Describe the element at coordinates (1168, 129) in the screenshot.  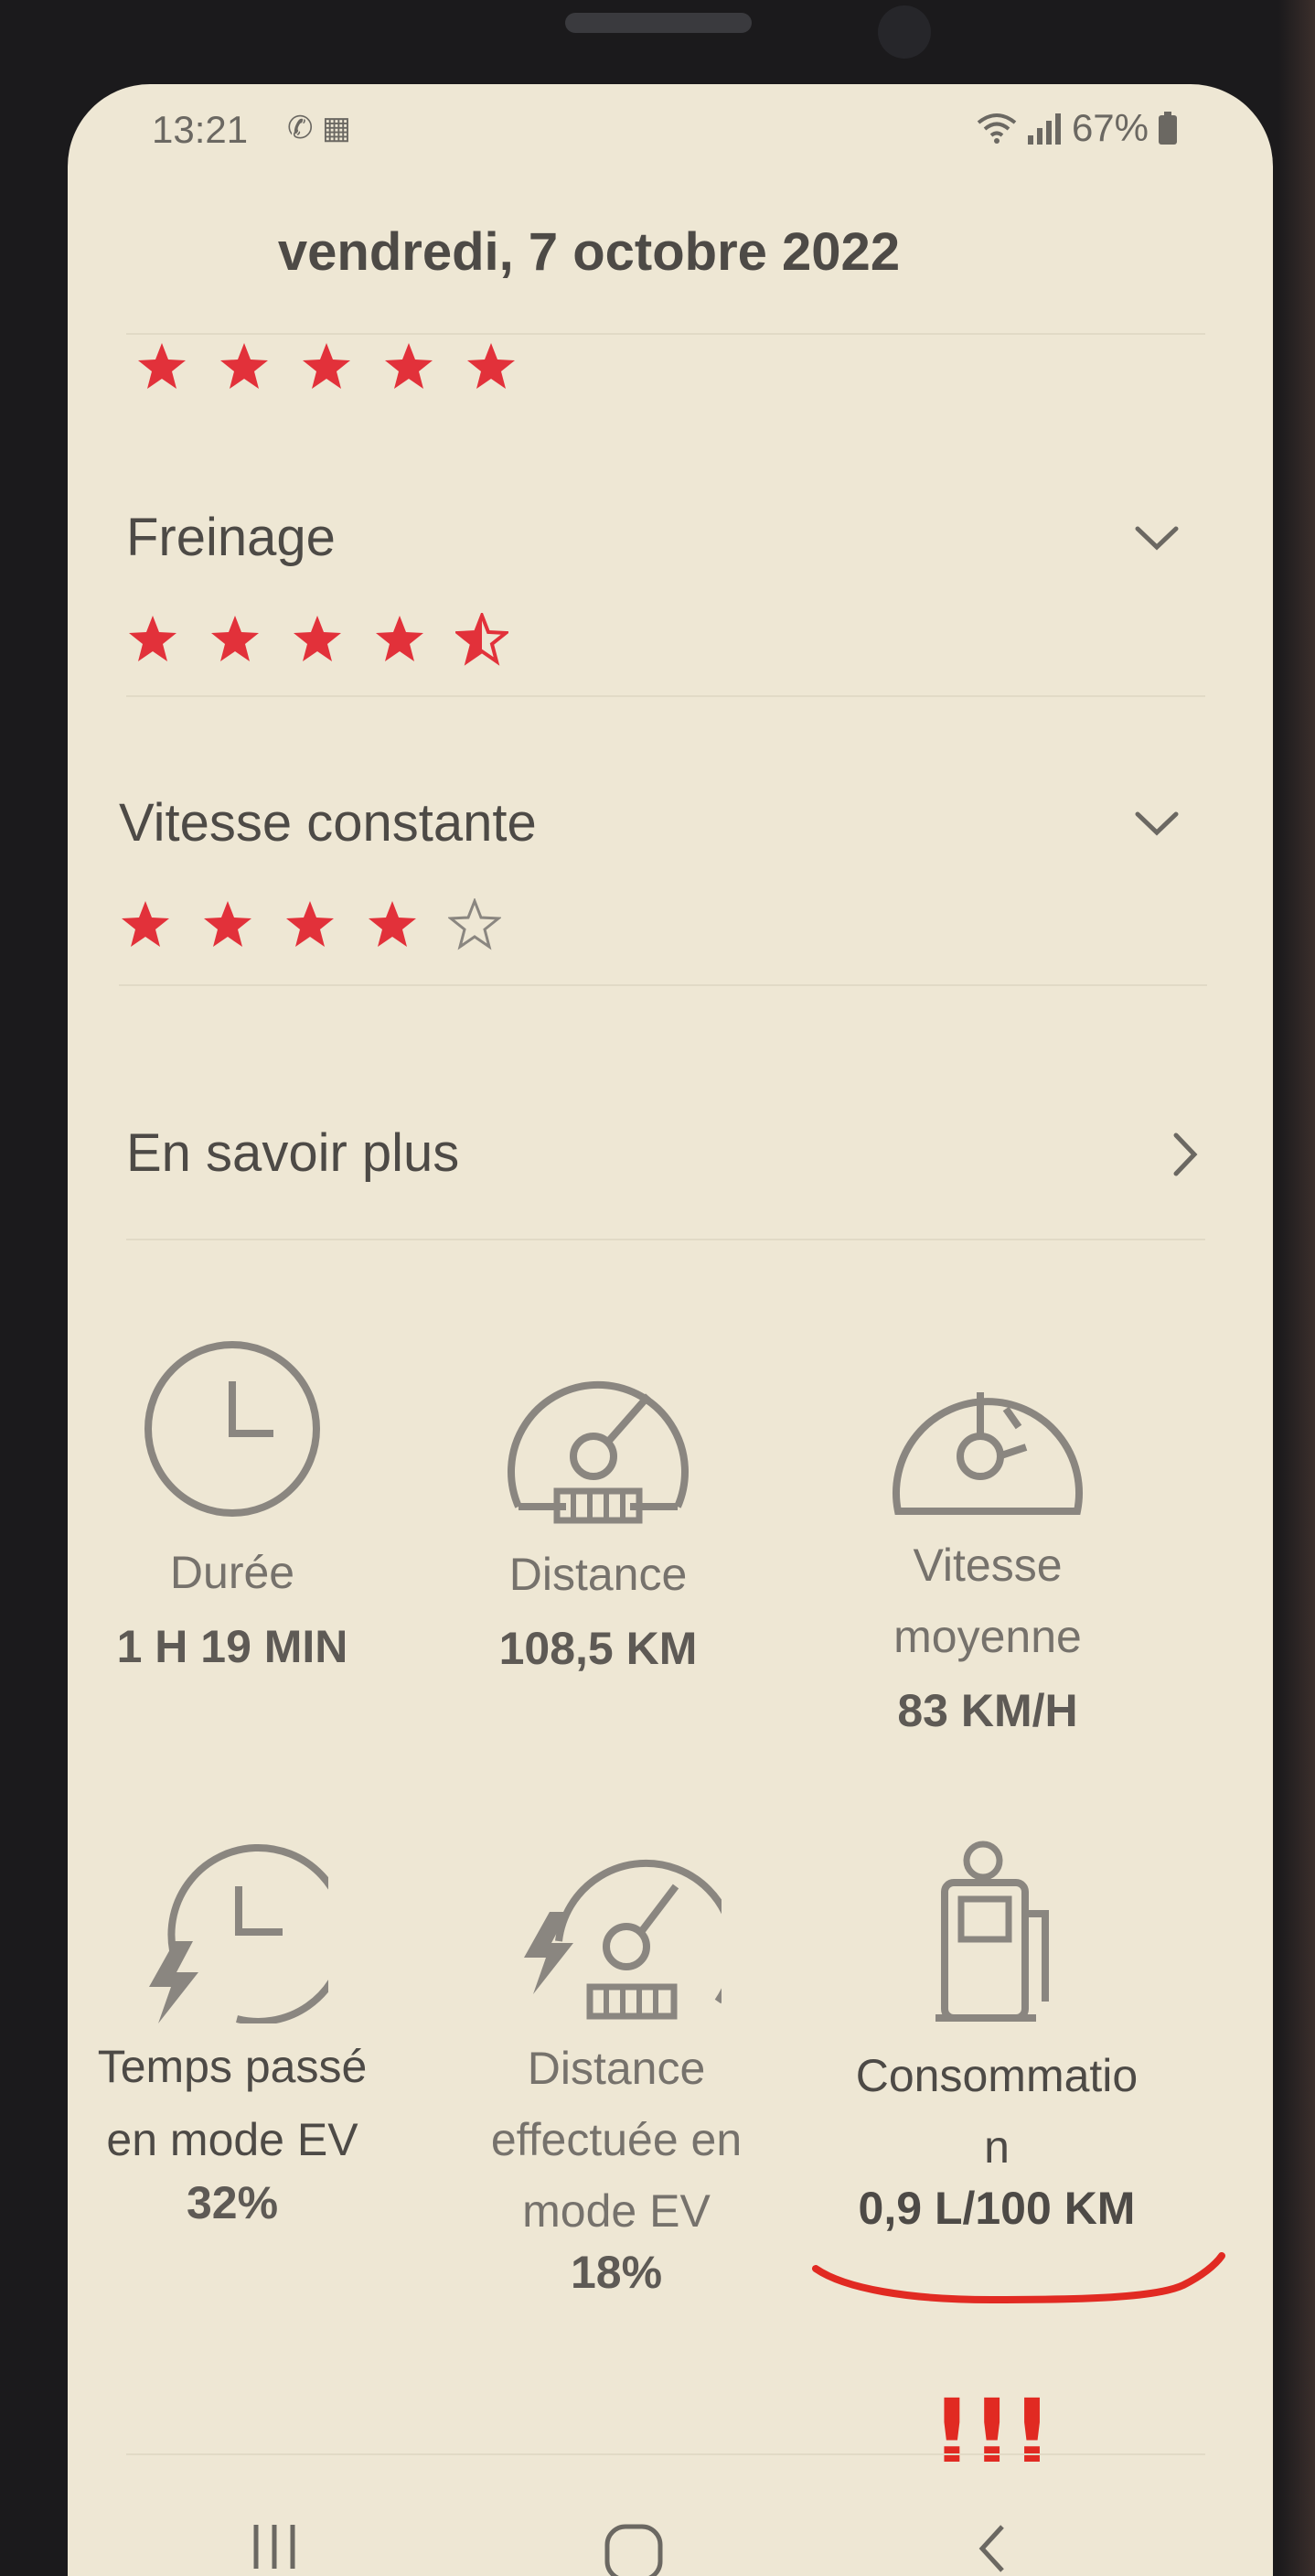
I see `battery-icon` at that location.